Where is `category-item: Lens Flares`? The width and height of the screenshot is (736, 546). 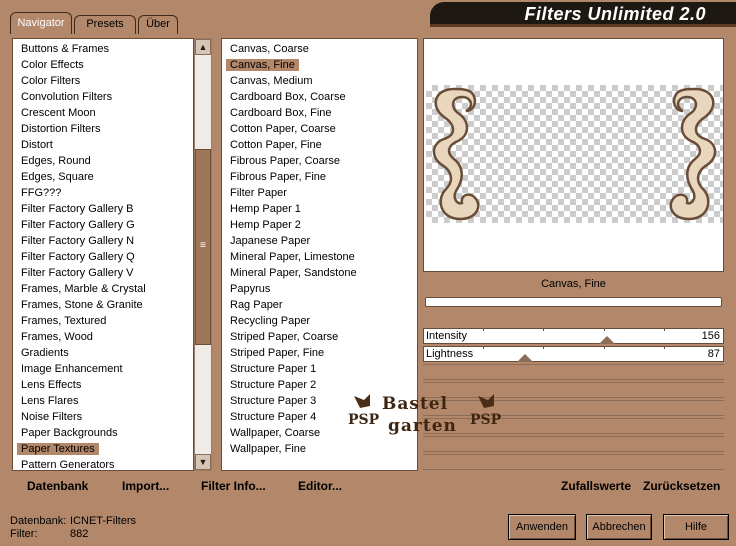 category-item: Lens Flares is located at coordinates (103, 401).